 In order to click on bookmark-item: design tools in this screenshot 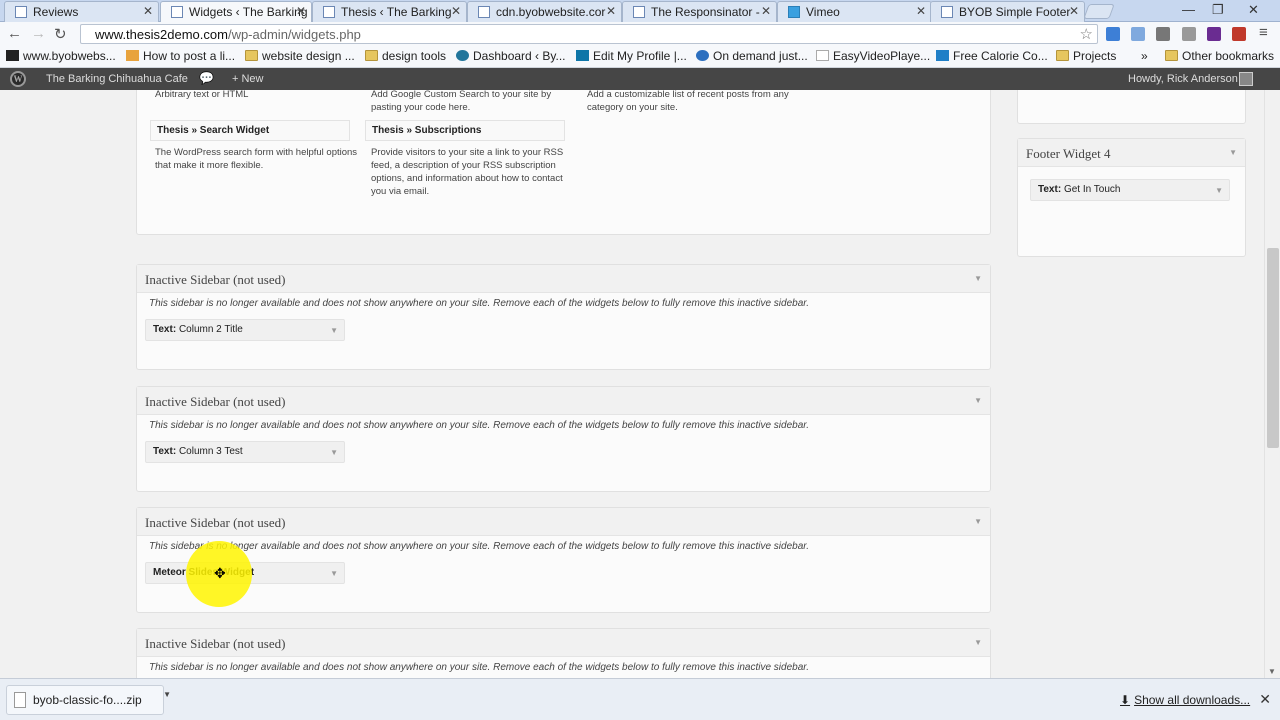, I will do `click(405, 56)`.